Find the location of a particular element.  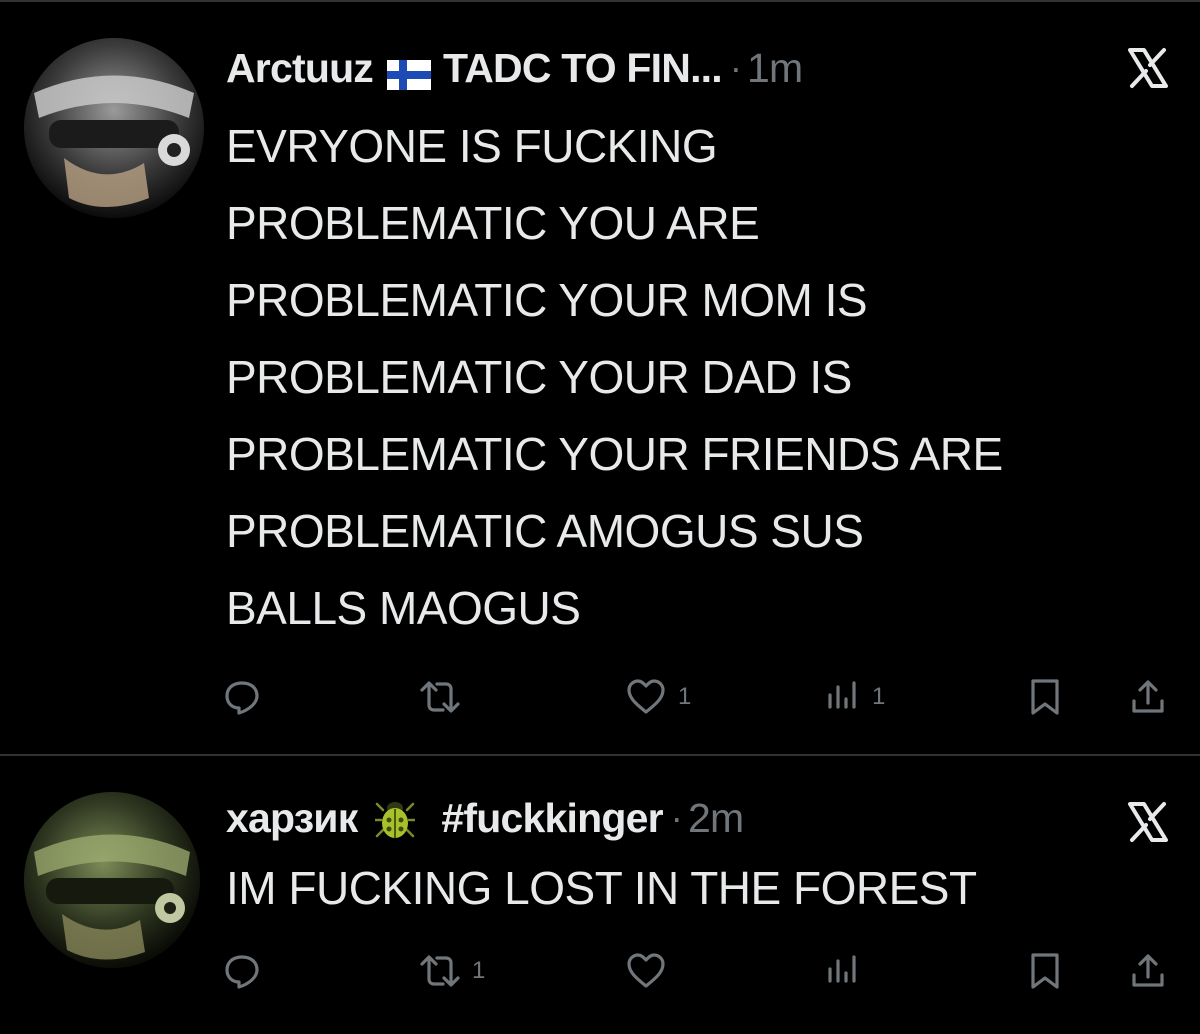

repost-button is located at coordinates (445, 697).